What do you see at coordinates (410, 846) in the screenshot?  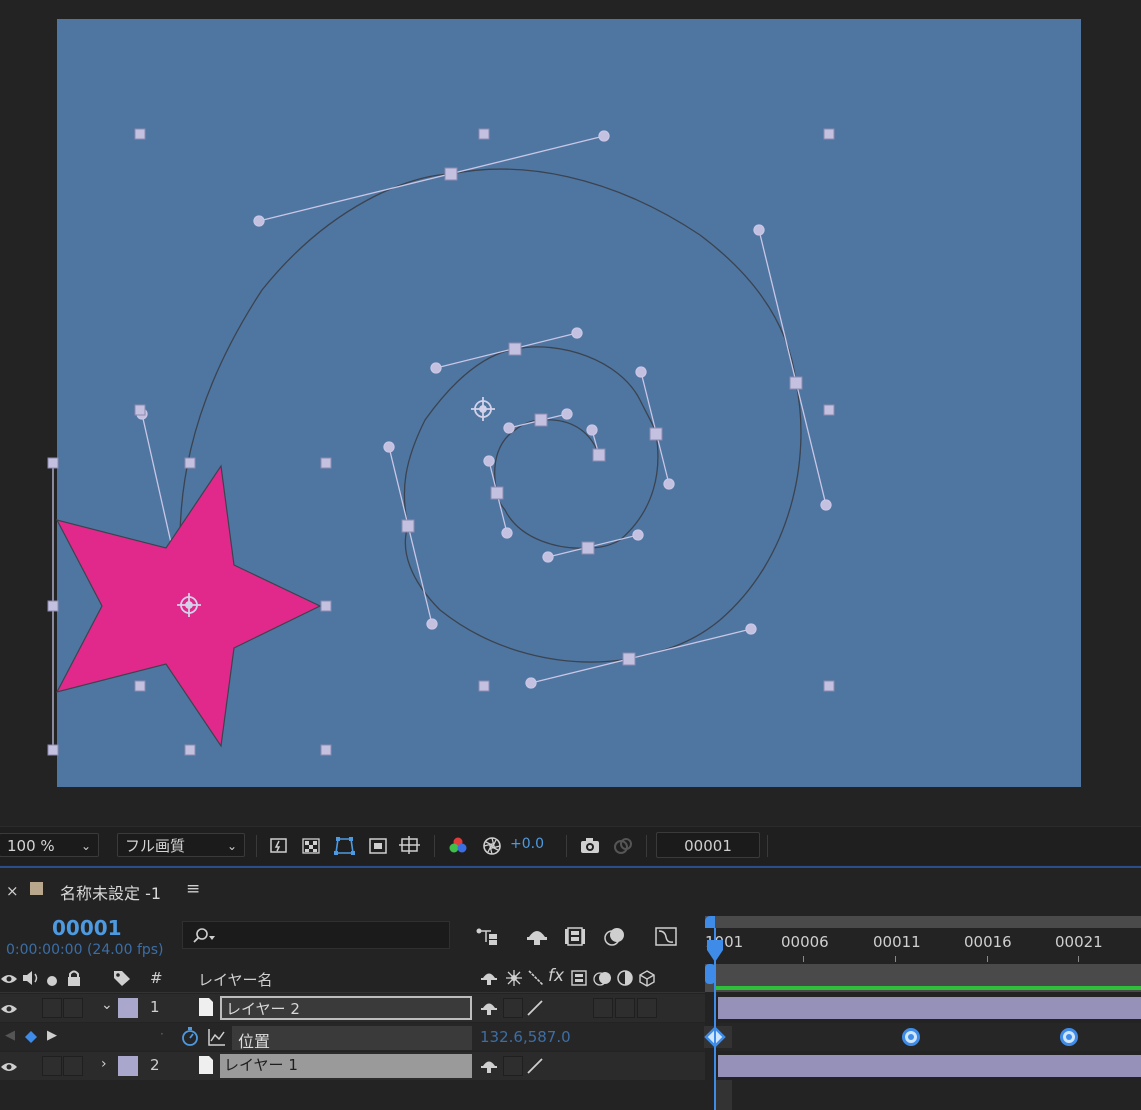 I see `grid-guides-icon` at bounding box center [410, 846].